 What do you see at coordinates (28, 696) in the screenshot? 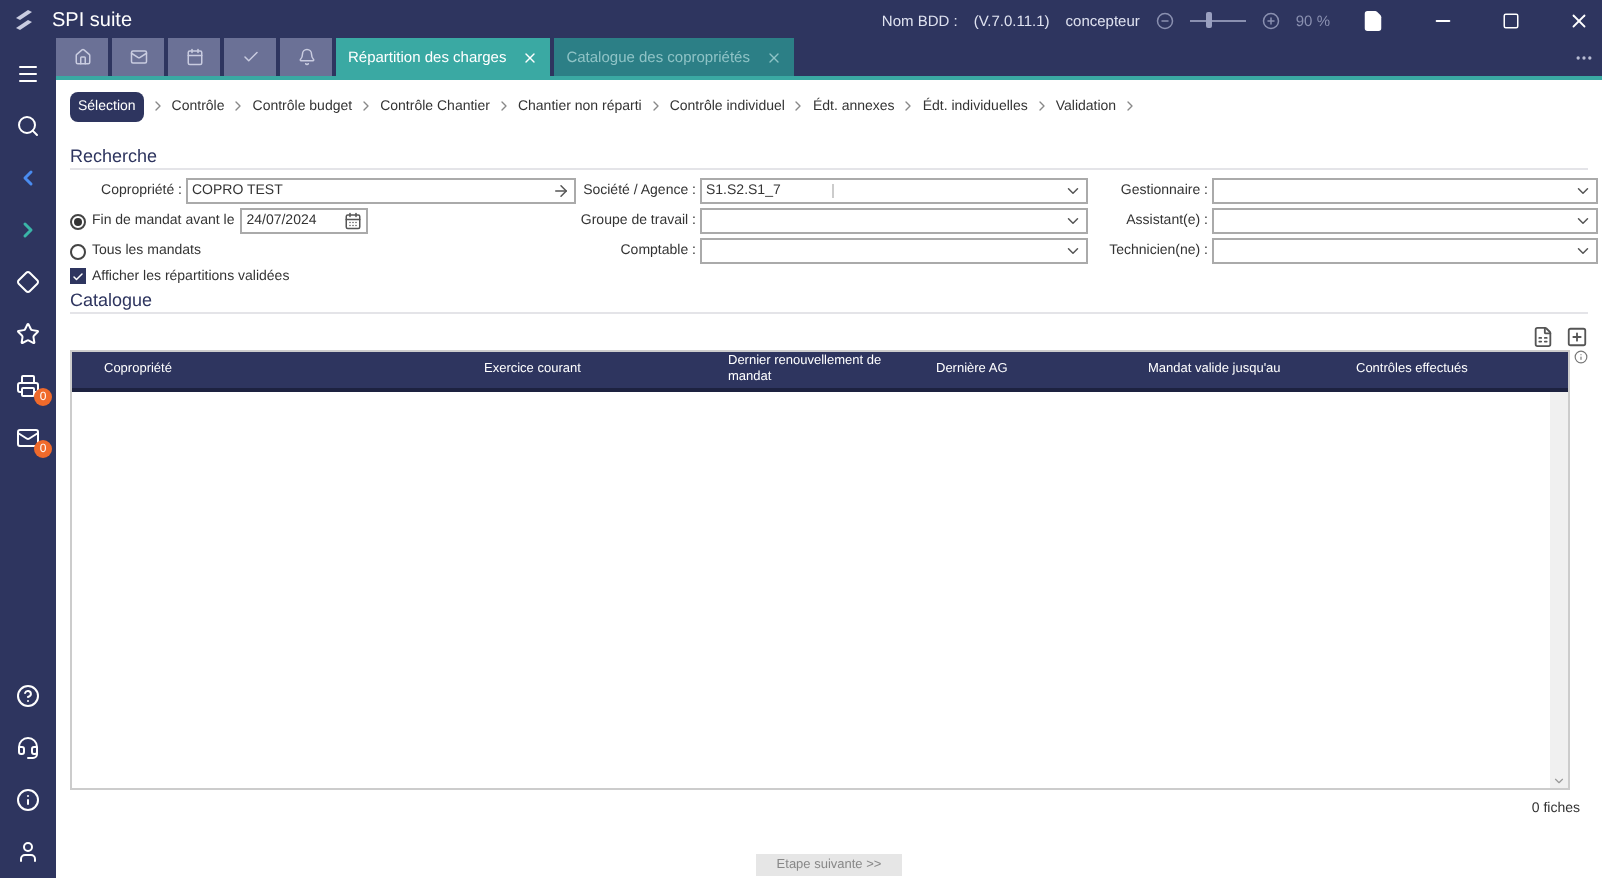
I see `help-icon` at bounding box center [28, 696].